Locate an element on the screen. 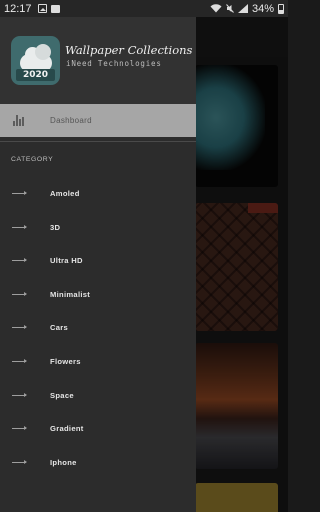  app-logo: 2020 is located at coordinates (35, 60).